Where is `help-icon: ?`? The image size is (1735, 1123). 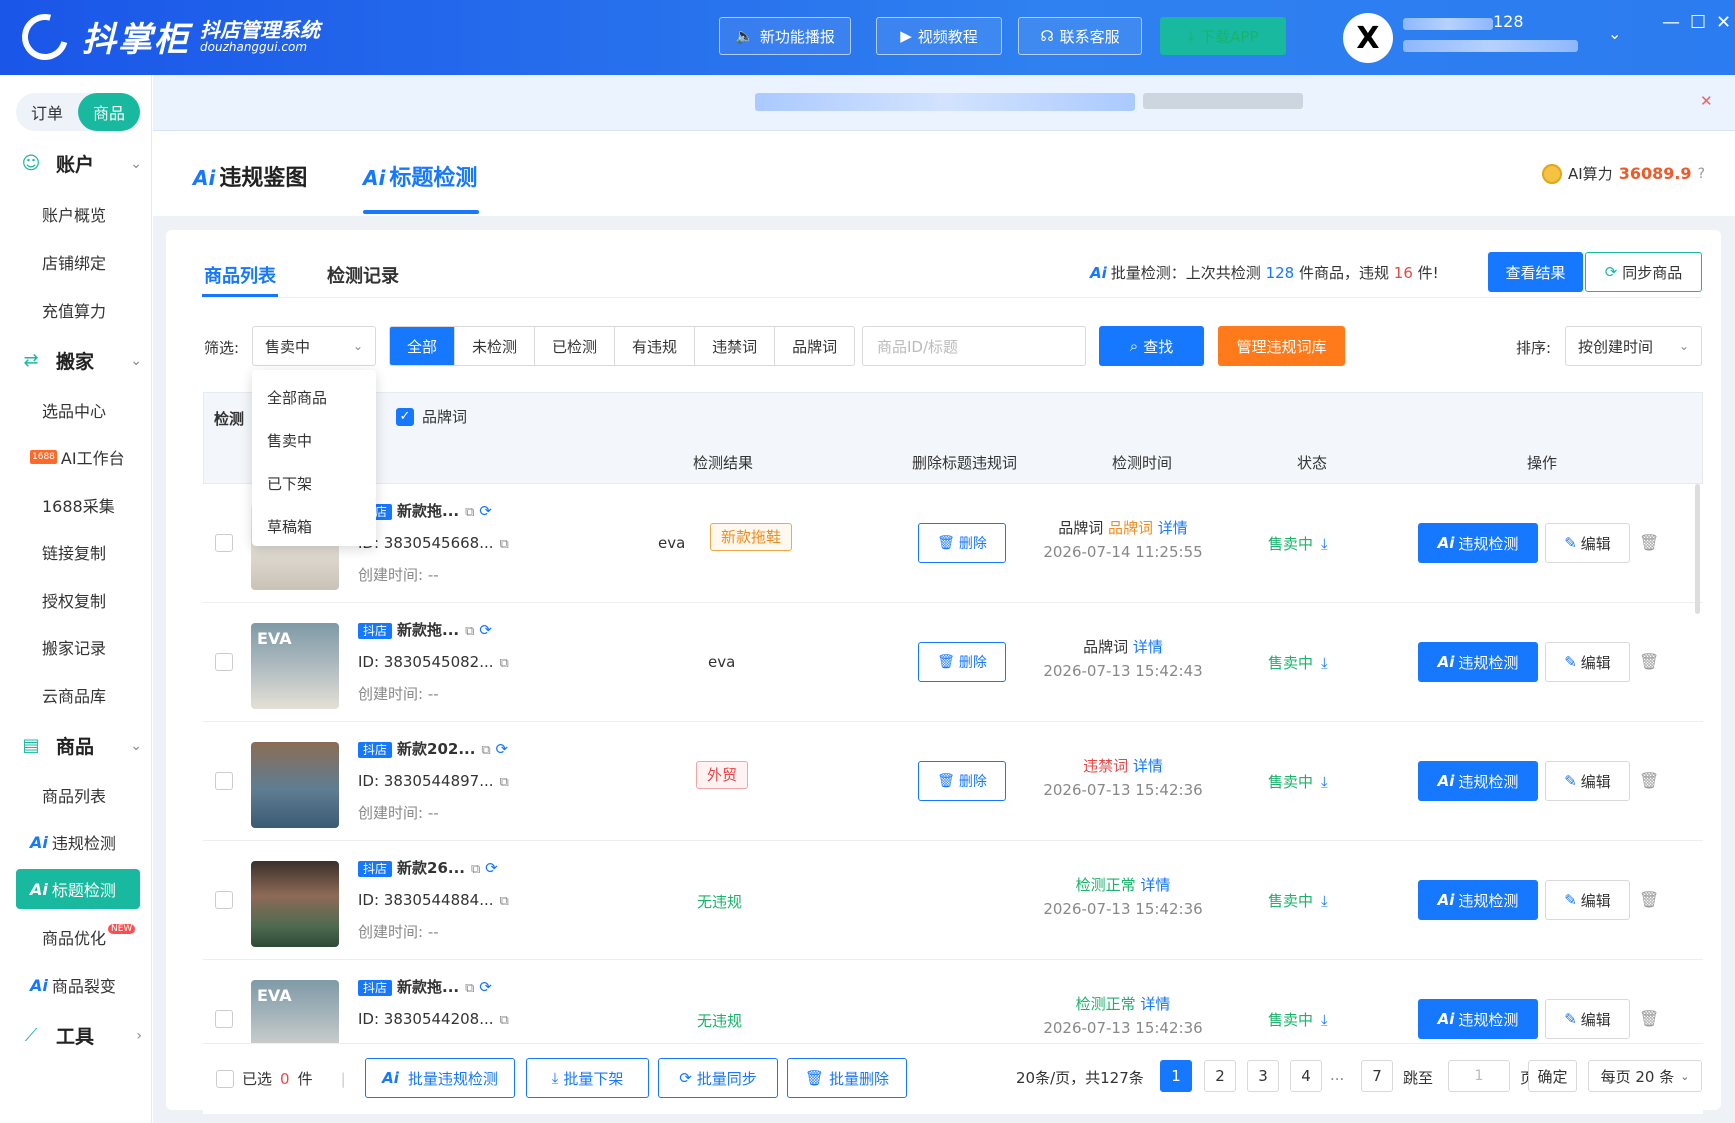 help-icon: ? is located at coordinates (1701, 174).